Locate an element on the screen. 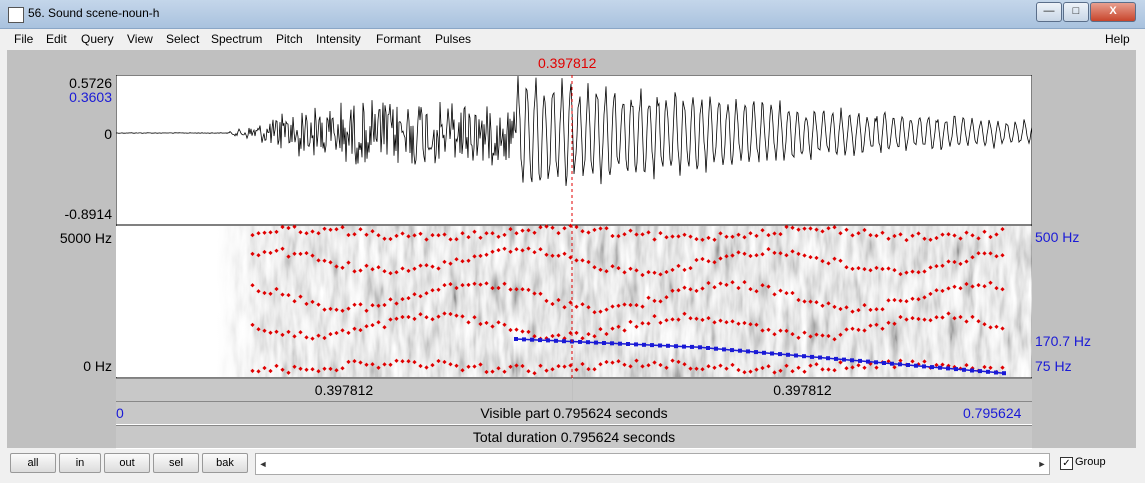 The width and height of the screenshot is (1145, 483). title-bar: 56. Sound scene-noun-h — □ X is located at coordinates (572, 14).